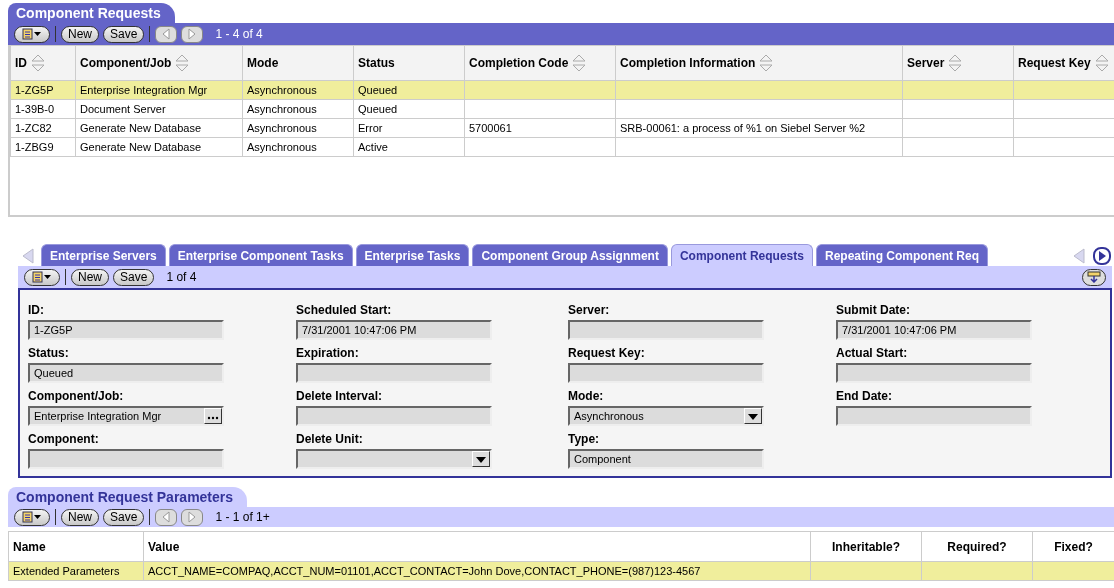  What do you see at coordinates (239, 34) in the screenshot?
I see `record-count: 1 - 4 of 4` at bounding box center [239, 34].